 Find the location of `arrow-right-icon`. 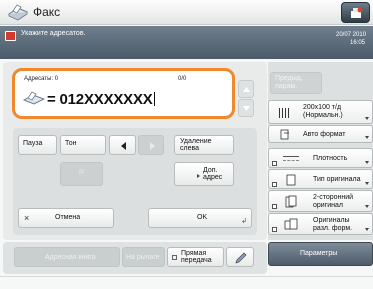

arrow-right-icon is located at coordinates (152, 146).